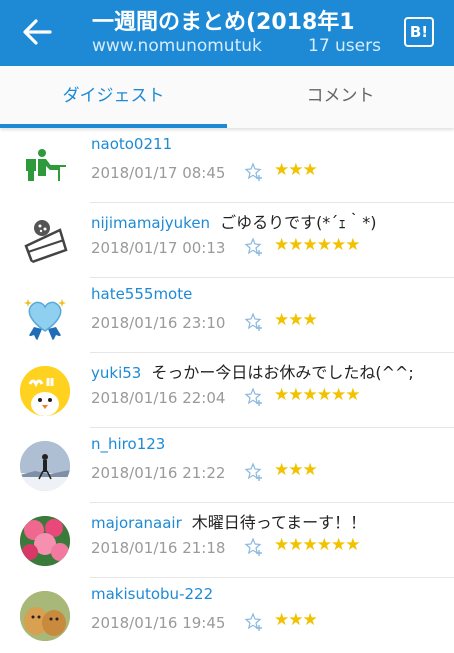 The height and width of the screenshot is (653, 454). What do you see at coordinates (282, 372) in the screenshot?
I see `comment-text: そっかー今日はお休みでしたね(^^;` at bounding box center [282, 372].